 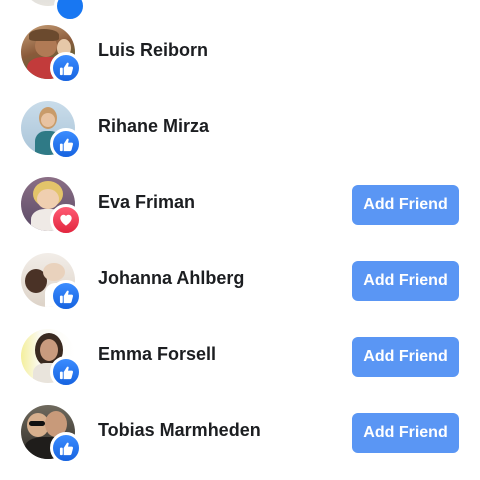 I want to click on person-name: Emma Forsell, so click(x=157, y=354).